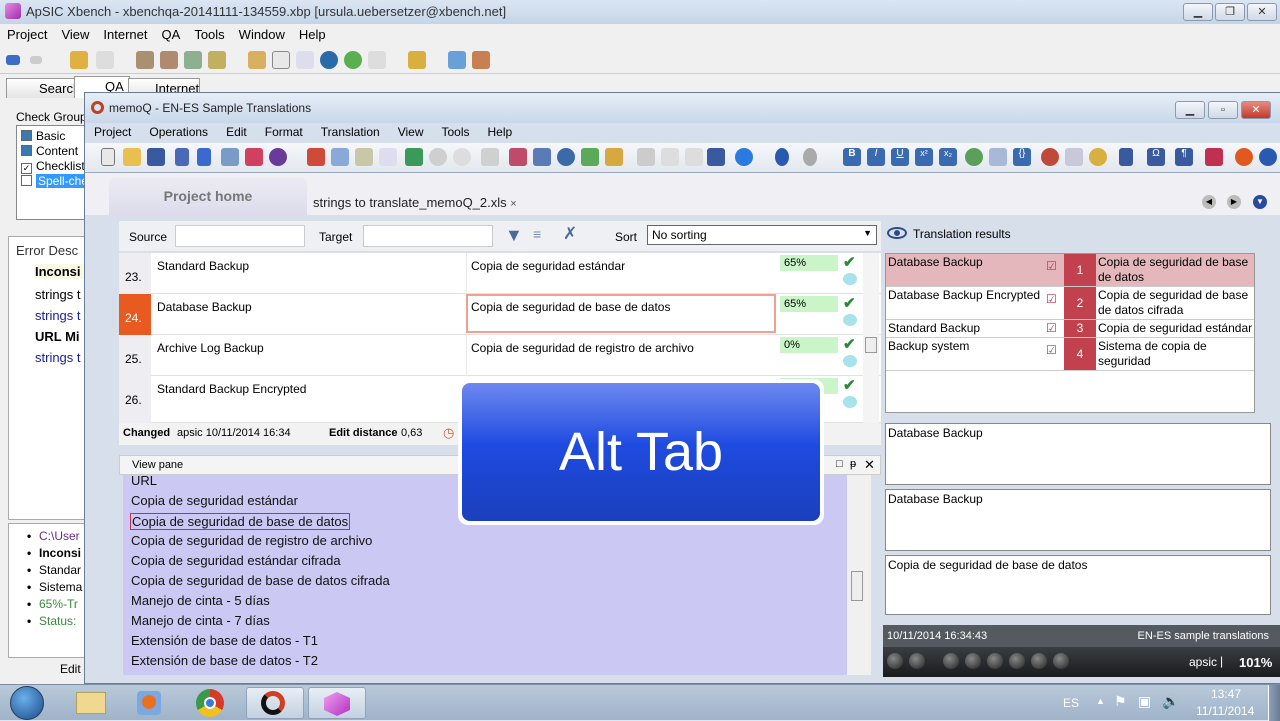  What do you see at coordinates (388, 157) in the screenshot?
I see `preview-icon` at bounding box center [388, 157].